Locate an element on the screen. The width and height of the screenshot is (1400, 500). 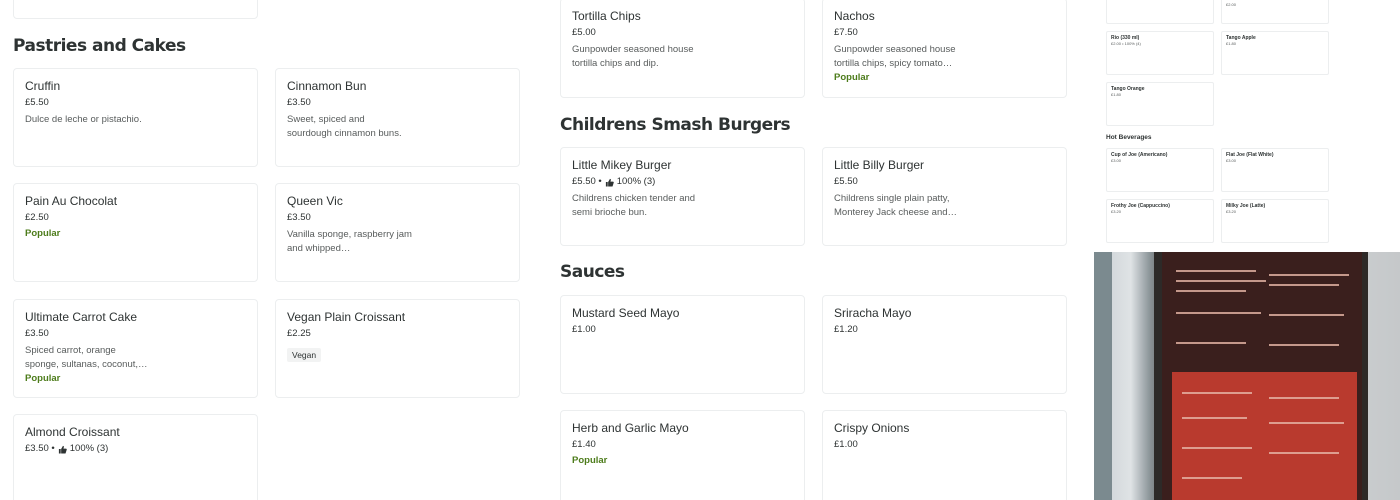
section-title-childrens-burgers: Childrens Smash Burgers is located at coordinates (675, 125).